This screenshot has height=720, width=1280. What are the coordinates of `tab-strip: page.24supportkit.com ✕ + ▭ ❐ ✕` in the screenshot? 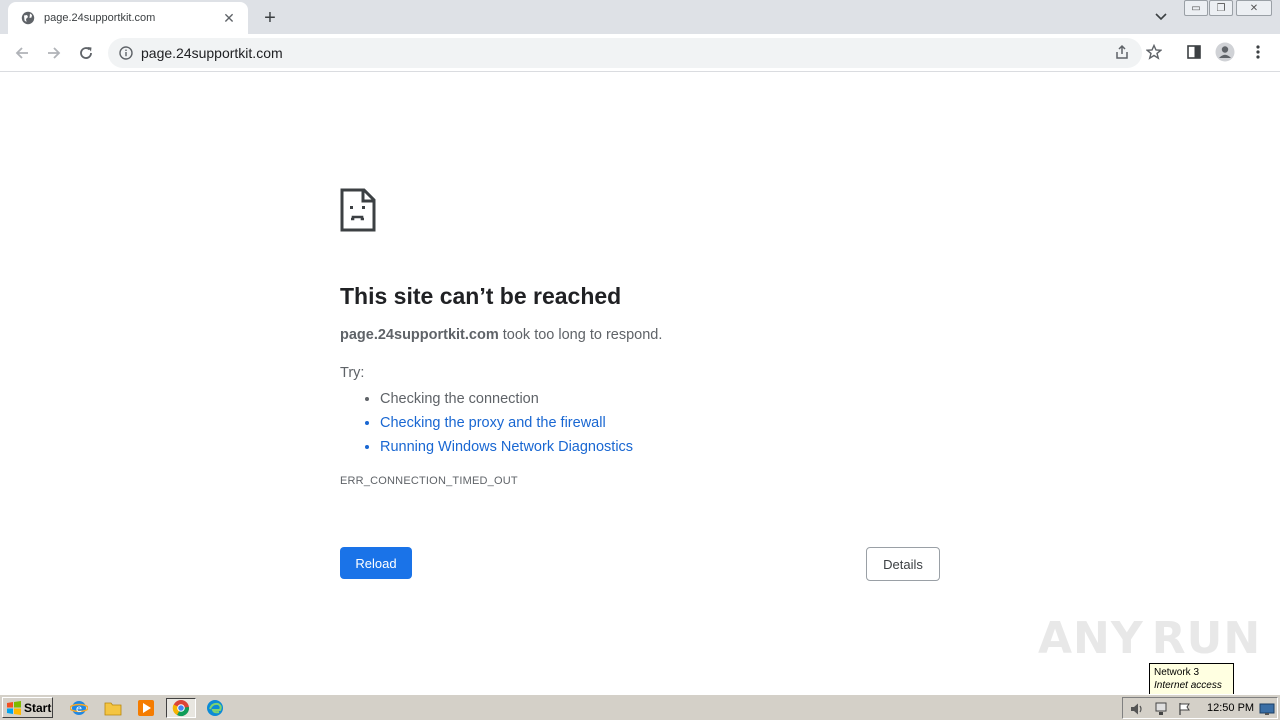 It's located at (640, 17).